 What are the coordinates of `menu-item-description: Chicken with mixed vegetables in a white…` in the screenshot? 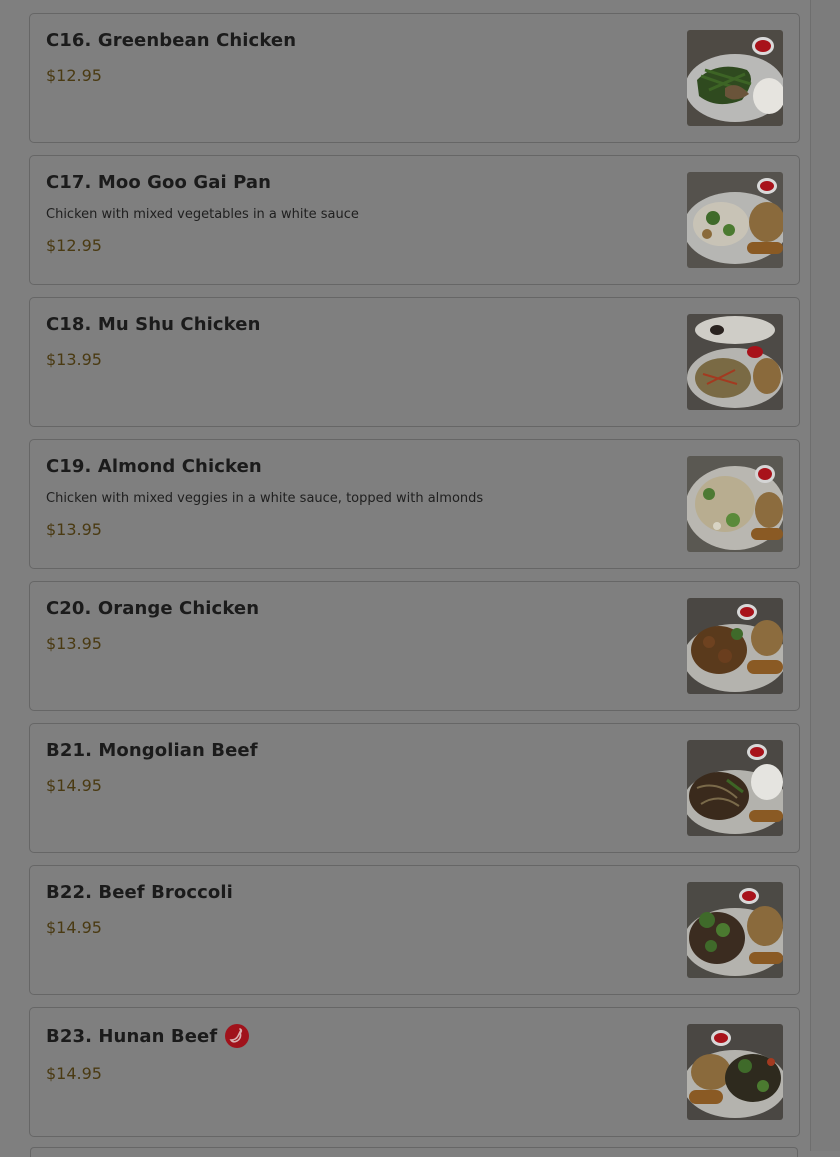 It's located at (202, 214).